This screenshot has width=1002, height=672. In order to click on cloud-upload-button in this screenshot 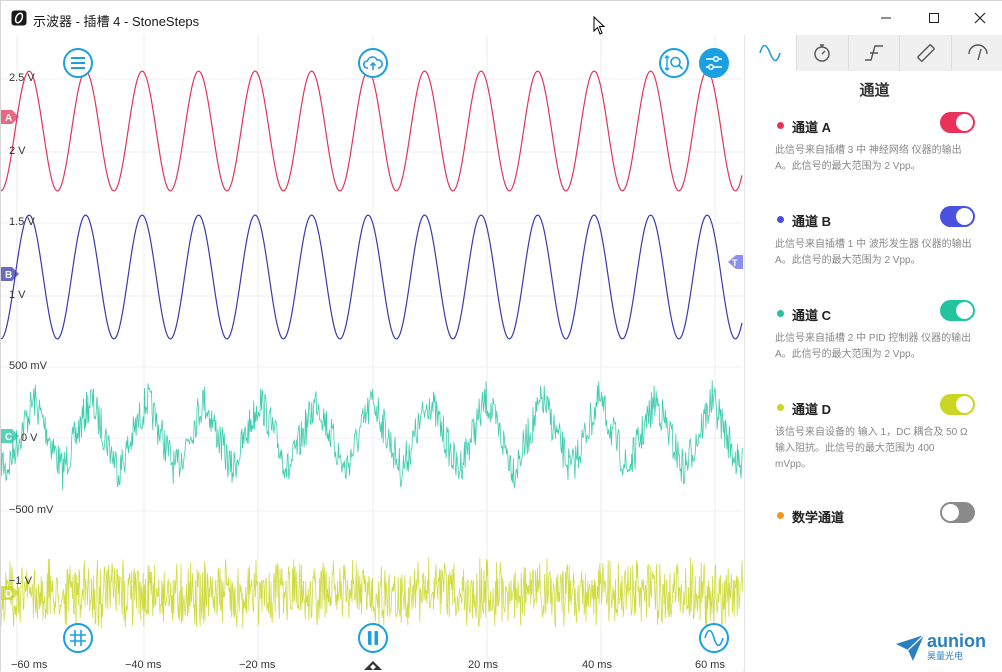, I will do `click(373, 63)`.